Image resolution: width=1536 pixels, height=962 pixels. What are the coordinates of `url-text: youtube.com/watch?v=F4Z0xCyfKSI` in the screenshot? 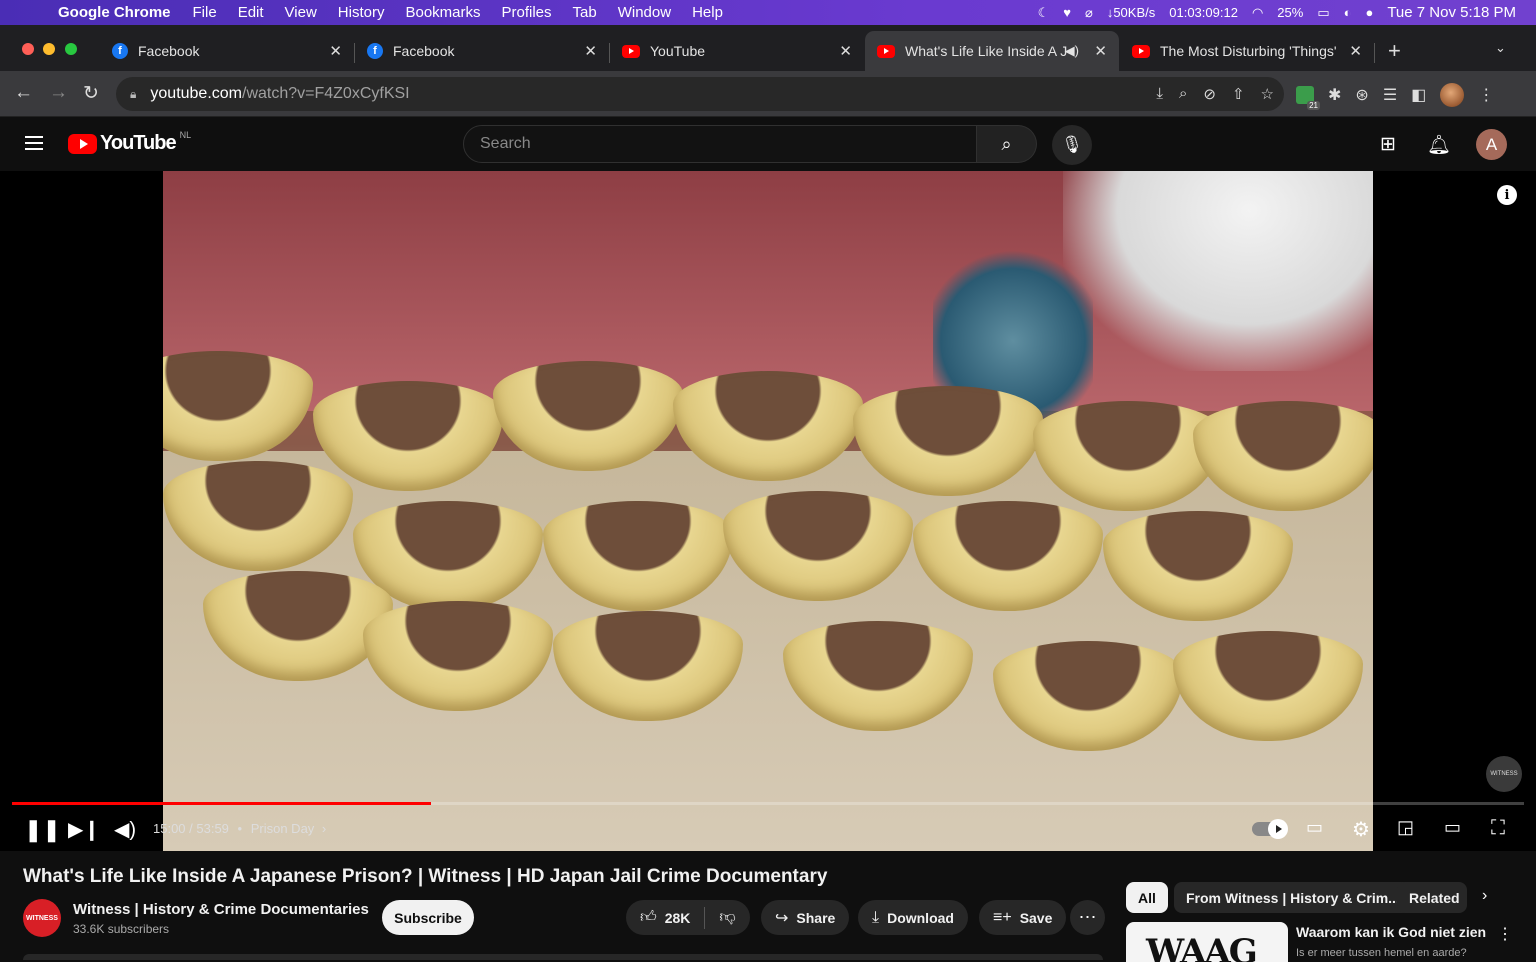 It's located at (279, 94).